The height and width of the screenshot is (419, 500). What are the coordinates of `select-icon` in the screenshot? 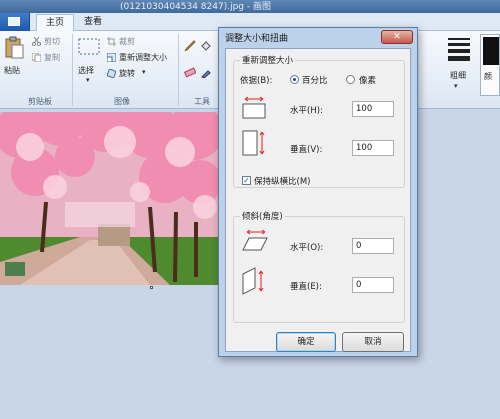 It's located at (89, 46).